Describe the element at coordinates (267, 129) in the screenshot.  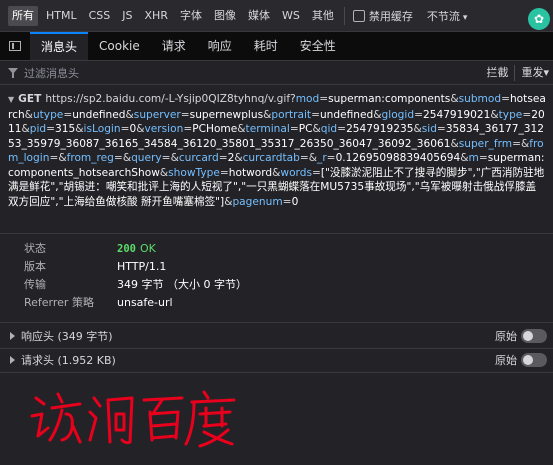
I see `param-key: terminal` at that location.